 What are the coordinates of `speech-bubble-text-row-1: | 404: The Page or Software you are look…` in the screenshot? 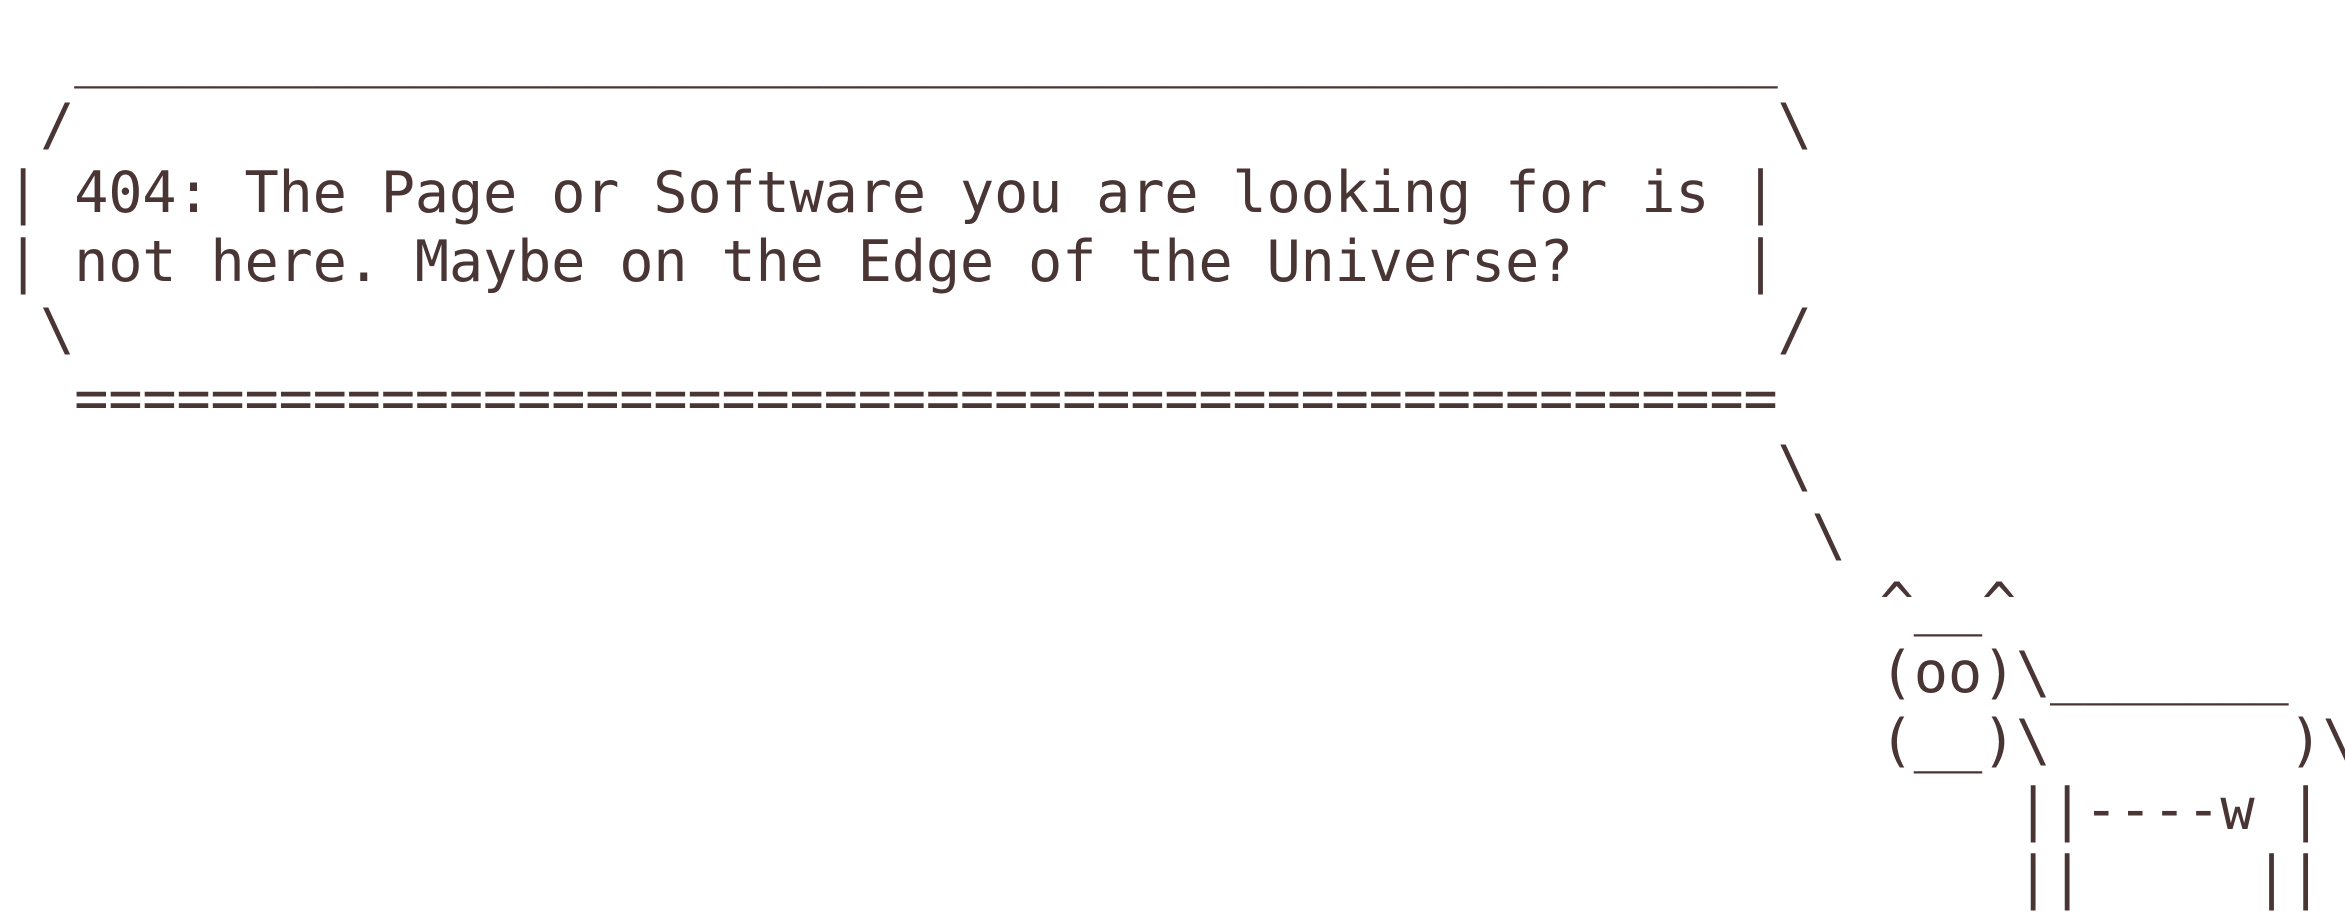 It's located at (1175, 193).